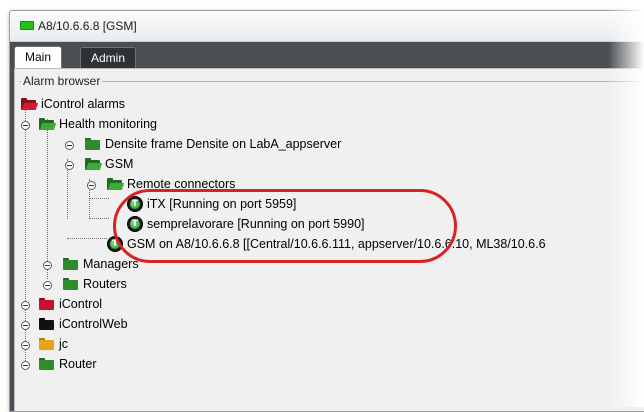 Image resolution: width=644 pixels, height=412 pixels. Describe the element at coordinates (87, 26) in the screenshot. I see `window-title: A8/10.6.6.8 [GSM]` at that location.